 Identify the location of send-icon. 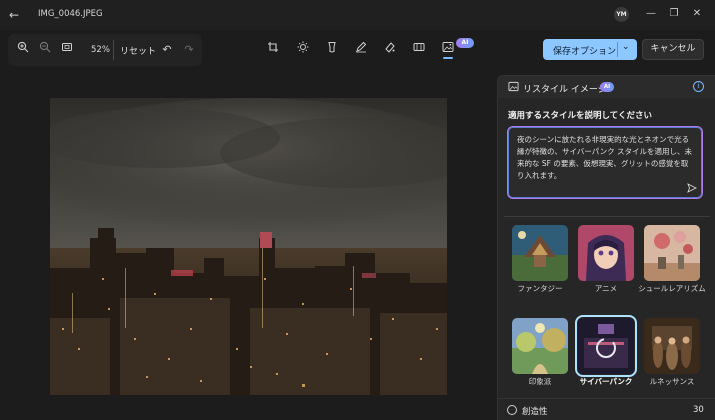
(692, 189).